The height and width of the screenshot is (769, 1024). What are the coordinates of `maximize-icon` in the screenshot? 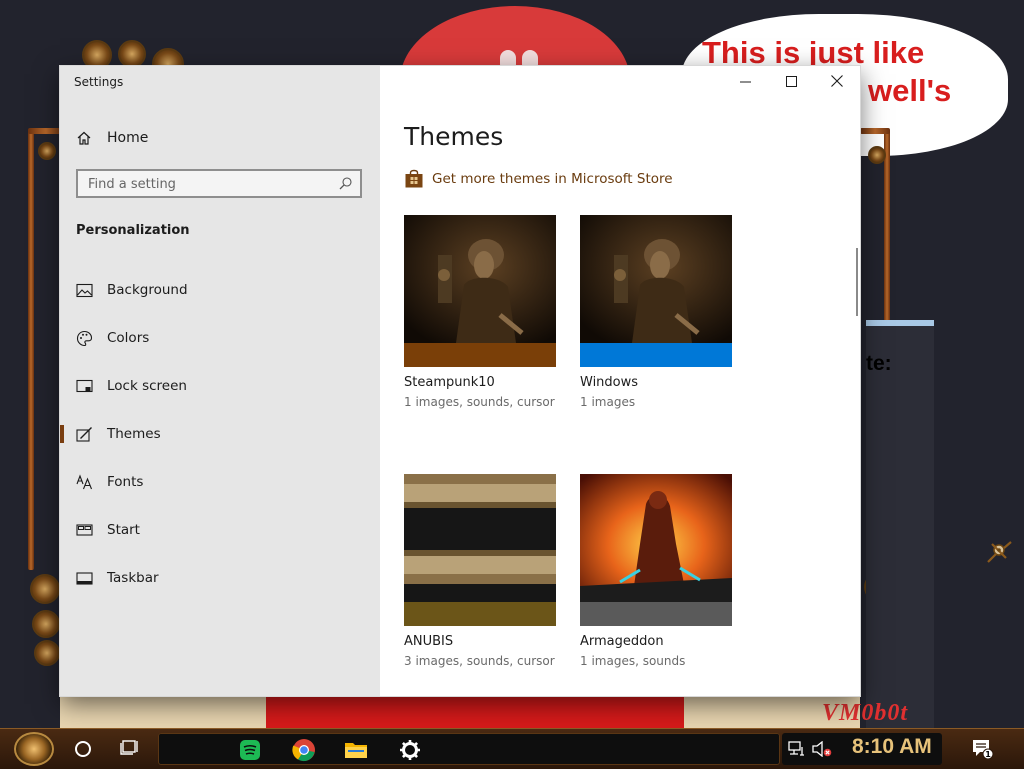 It's located at (791, 81).